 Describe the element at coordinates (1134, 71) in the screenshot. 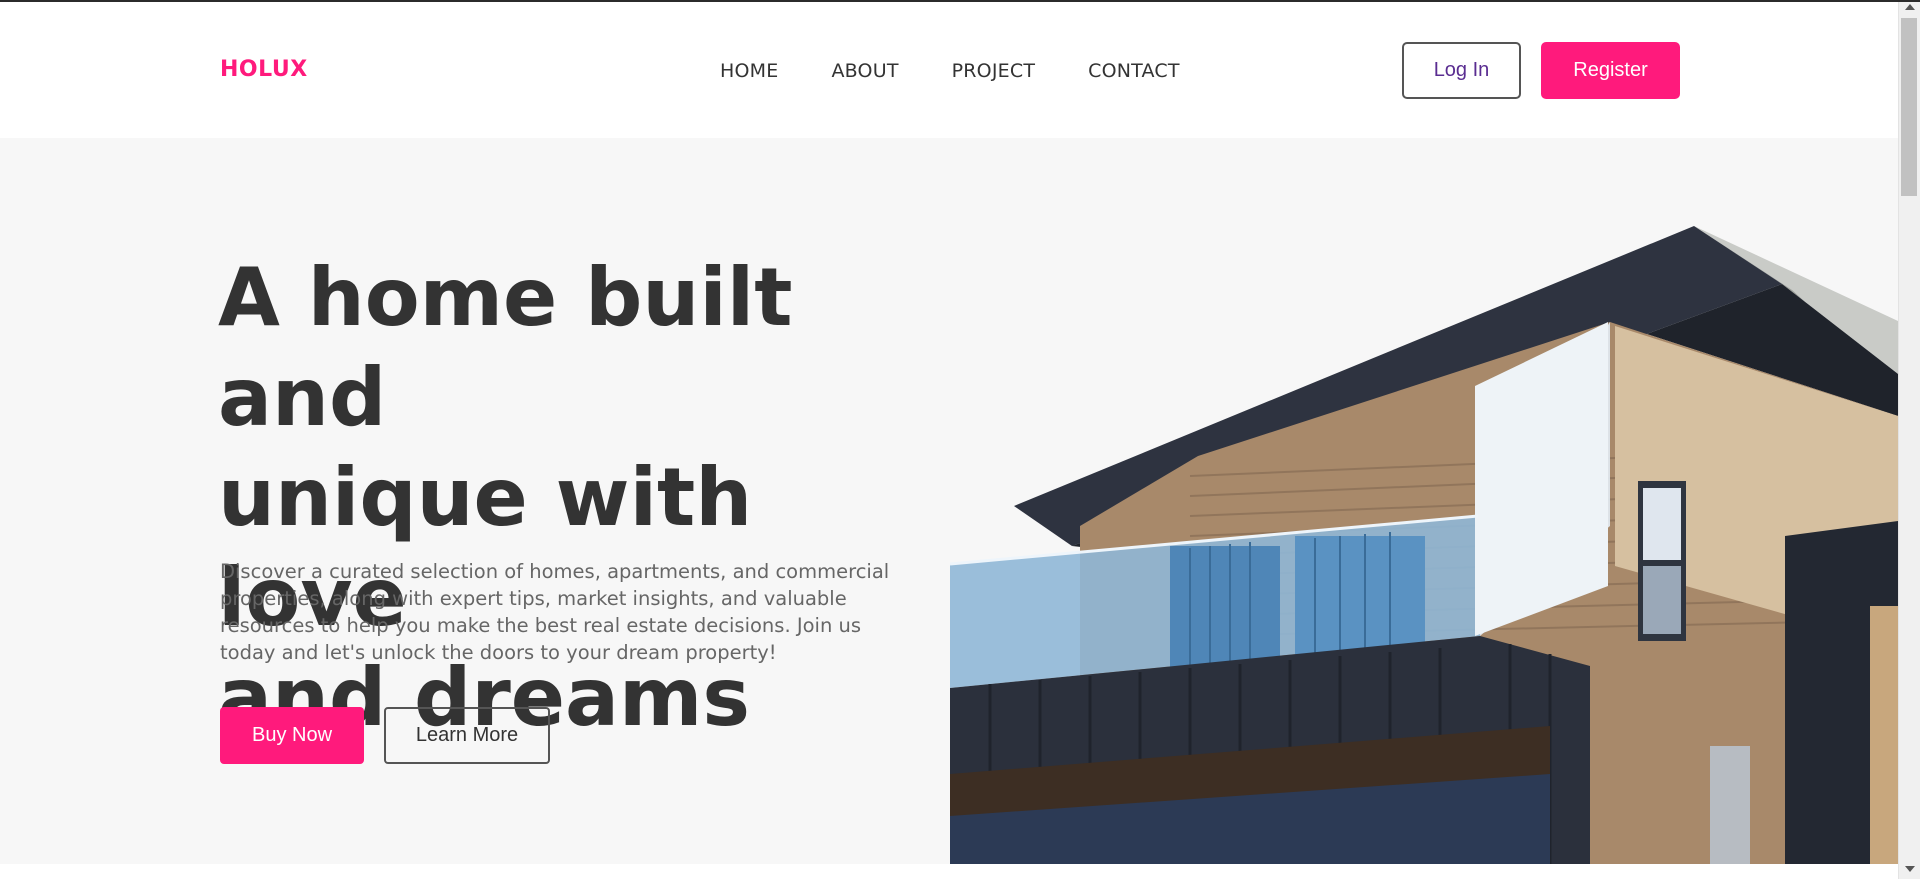

I see `nav-contact: CONTACT` at that location.